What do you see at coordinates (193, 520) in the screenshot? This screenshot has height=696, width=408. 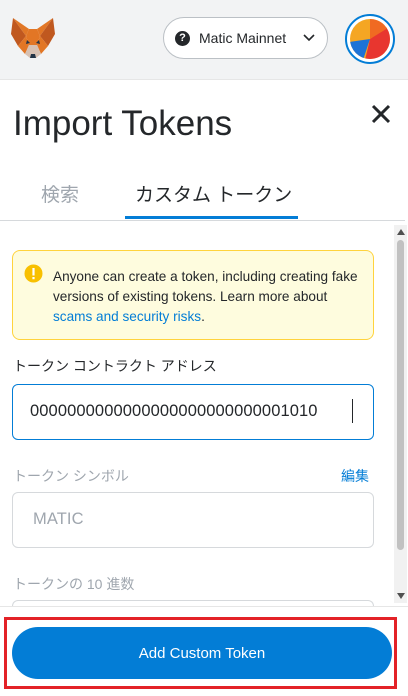 I see `token-symbol-input: MATIC` at bounding box center [193, 520].